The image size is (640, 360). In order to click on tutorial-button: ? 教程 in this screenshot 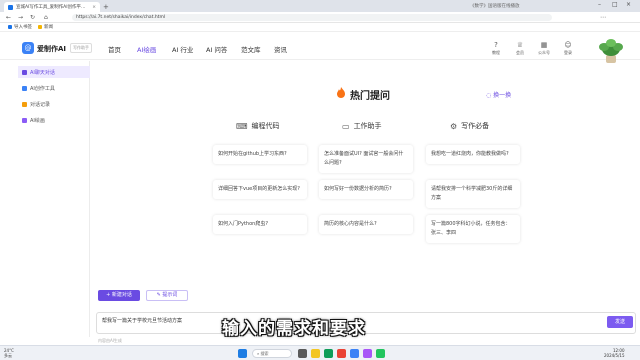, I will do `click(496, 48)`.